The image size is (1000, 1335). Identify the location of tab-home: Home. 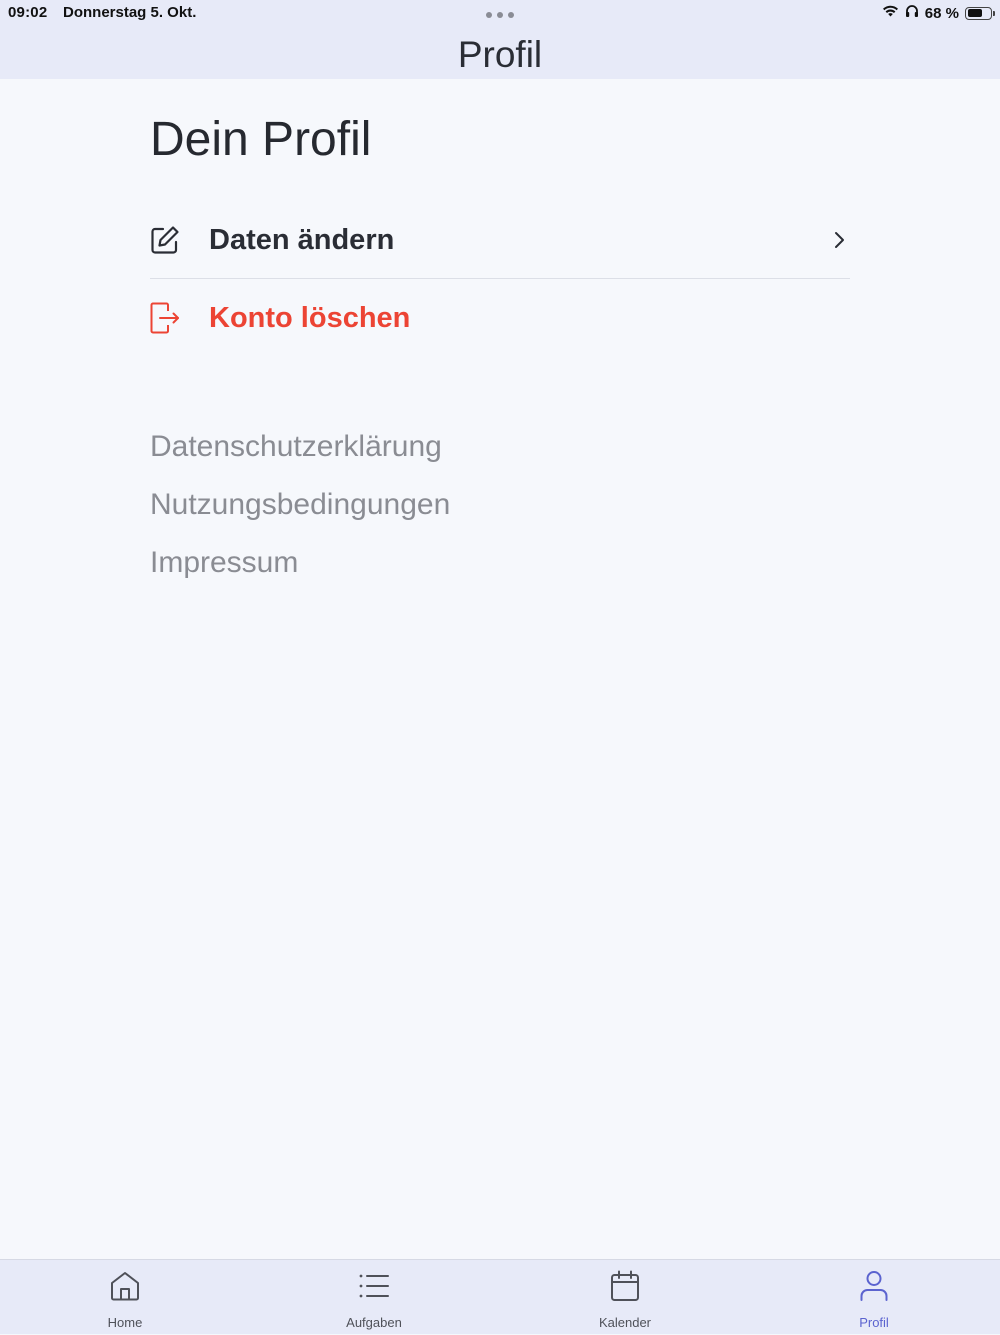
(125, 1297).